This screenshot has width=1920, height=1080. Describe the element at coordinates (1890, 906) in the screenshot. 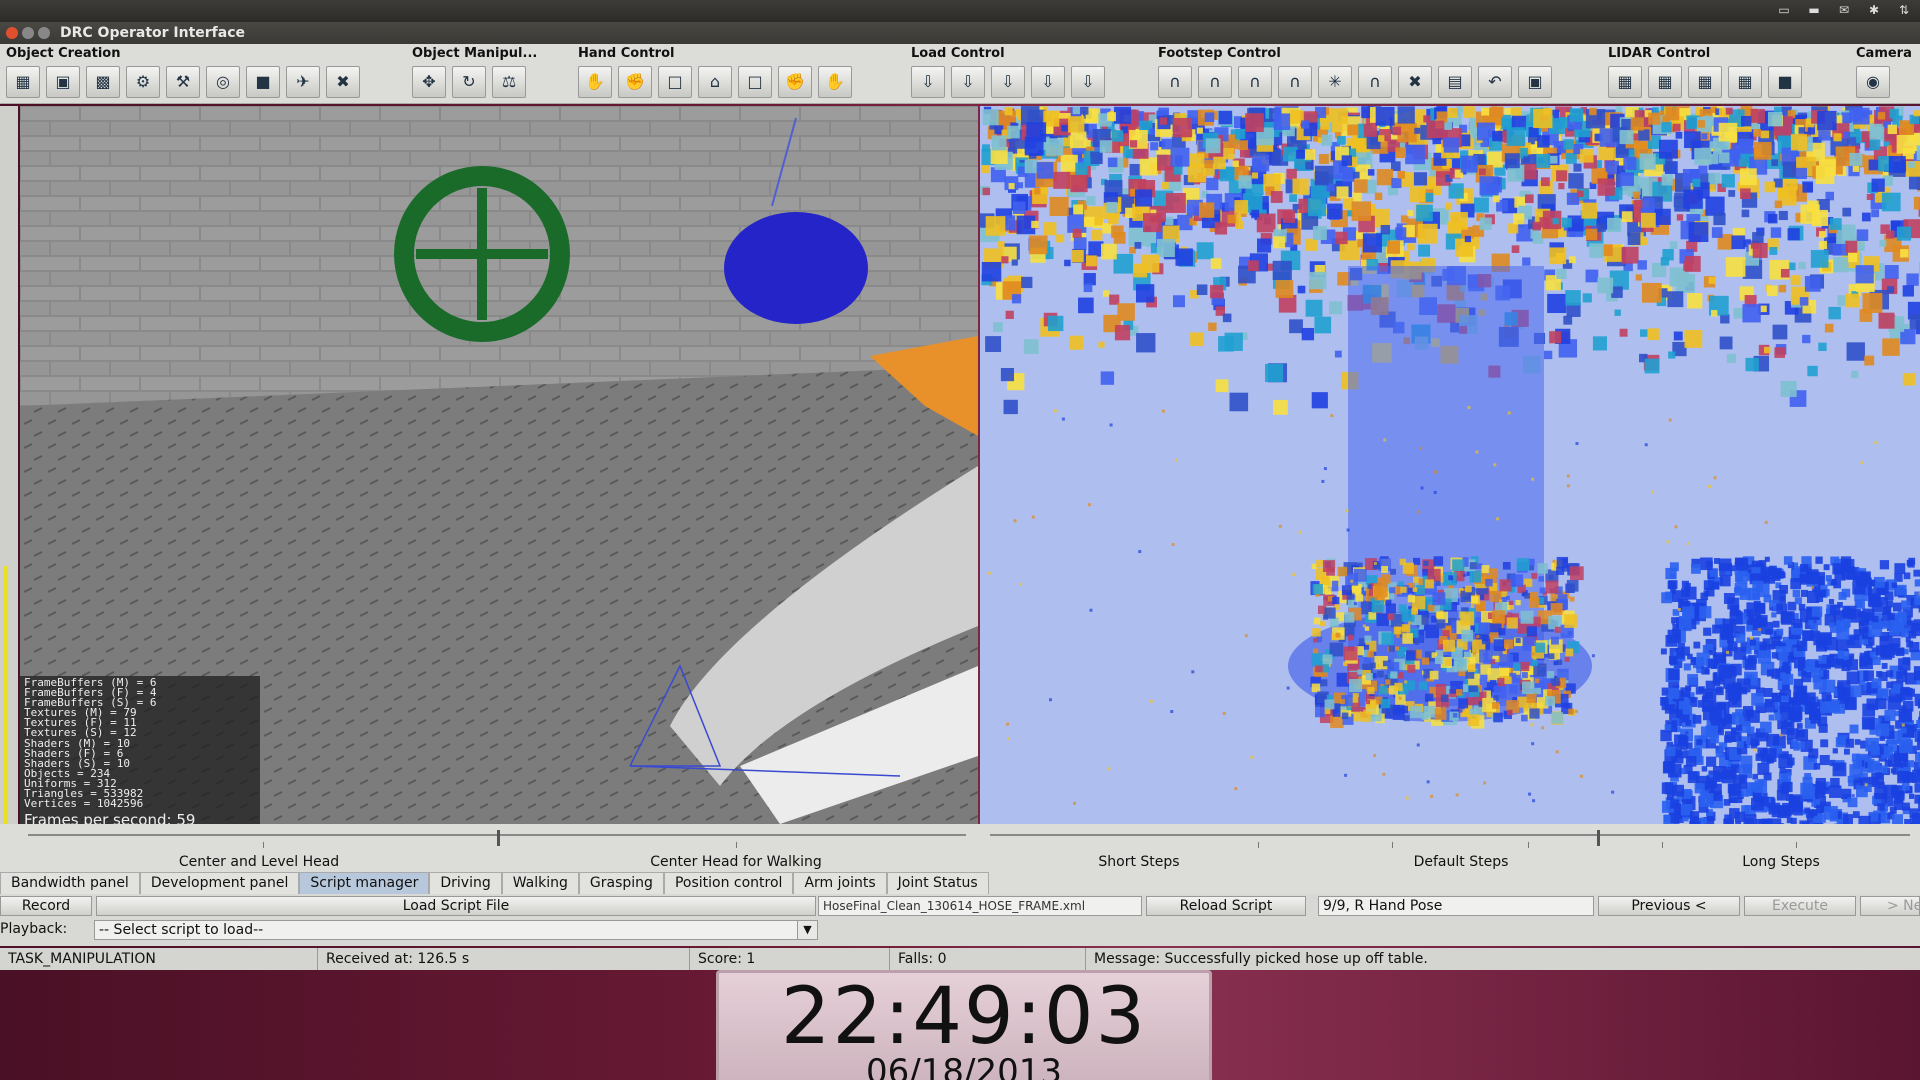

I see `next-button: > Ne` at that location.